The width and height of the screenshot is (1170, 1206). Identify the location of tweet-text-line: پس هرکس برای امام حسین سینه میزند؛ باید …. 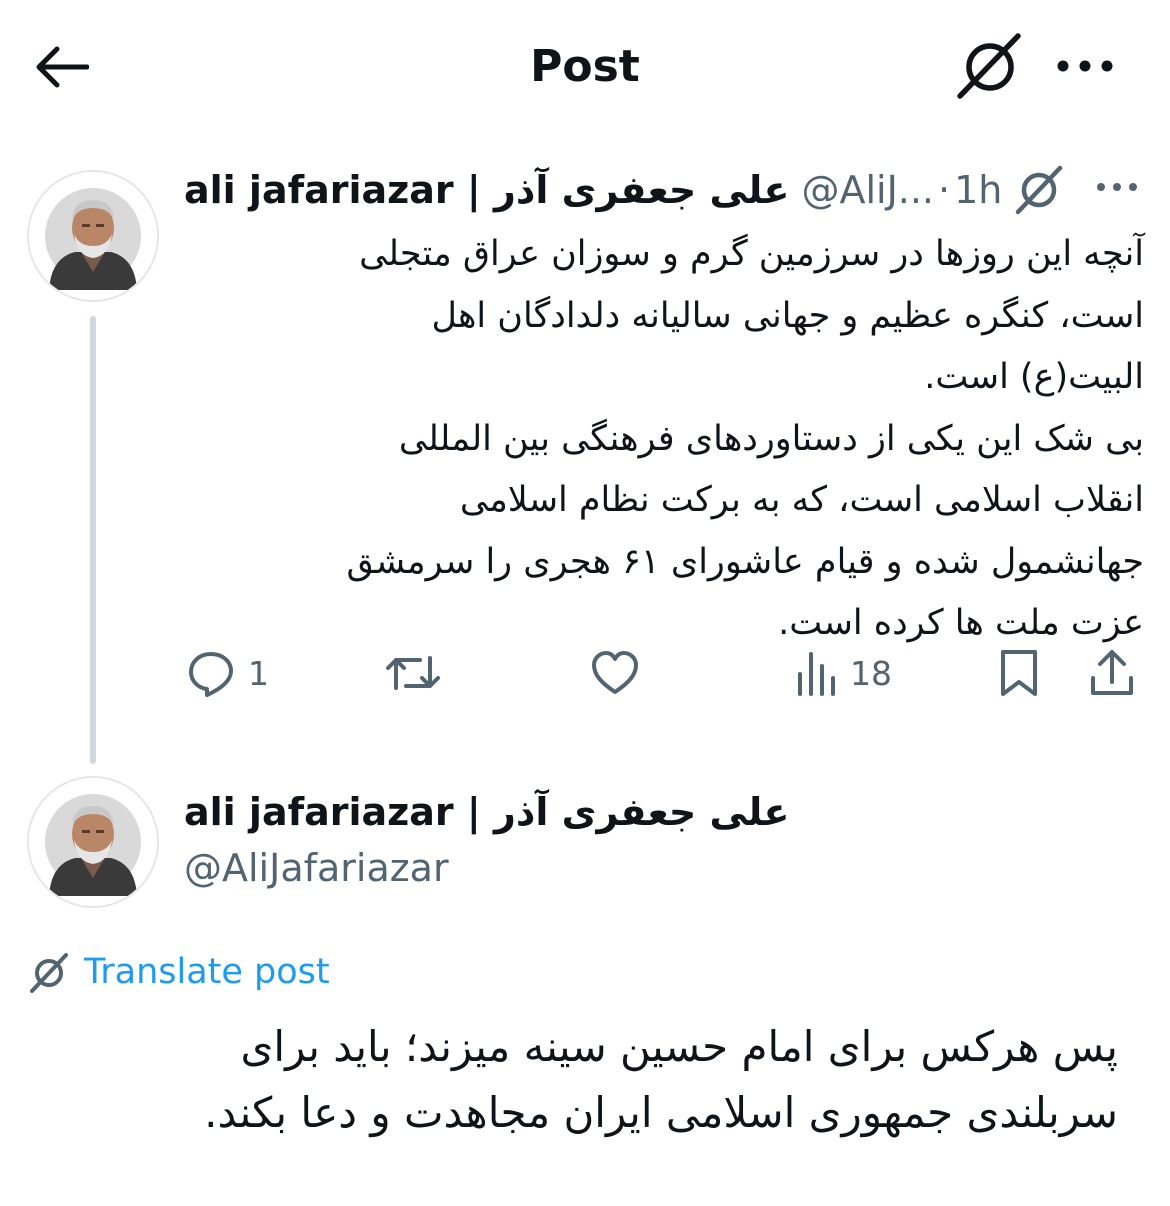
(679, 1046).